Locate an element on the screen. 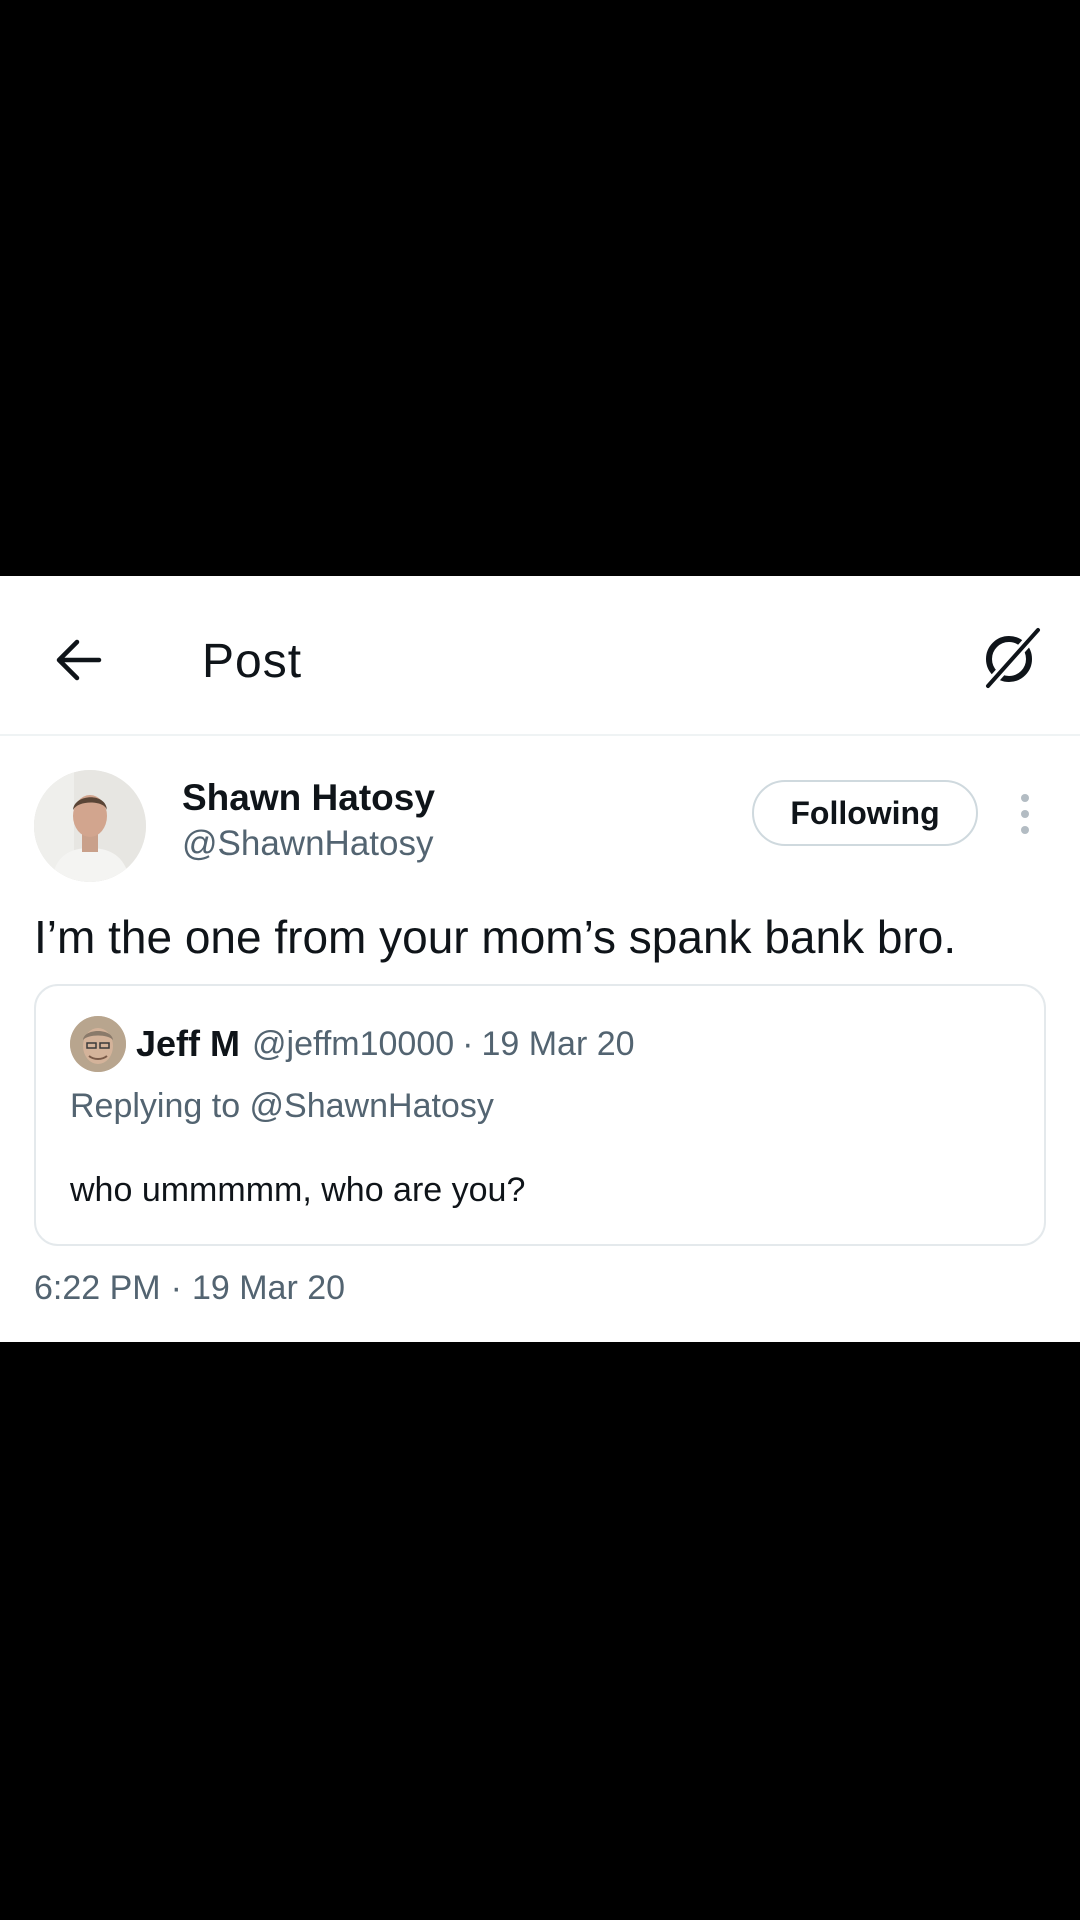  quoted-author-name: Jeff M is located at coordinates (188, 1043).